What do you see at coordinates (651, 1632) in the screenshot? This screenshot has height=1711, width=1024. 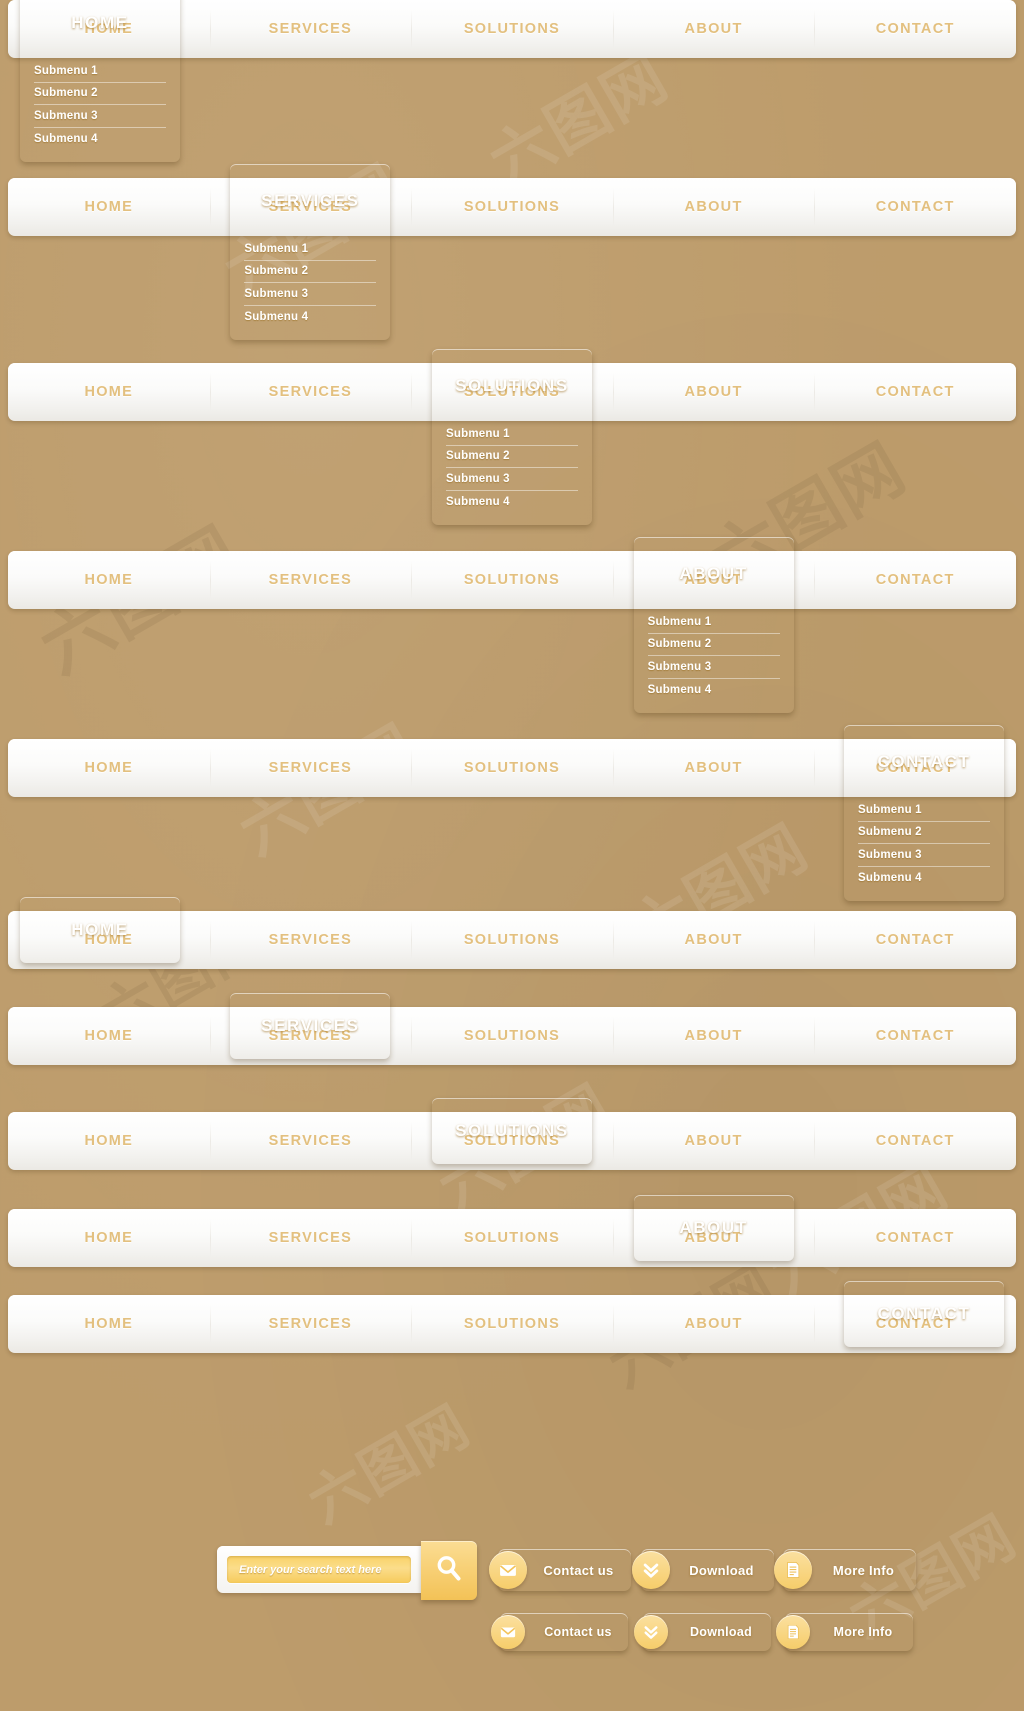 I see `double-chevron-down-icon` at bounding box center [651, 1632].